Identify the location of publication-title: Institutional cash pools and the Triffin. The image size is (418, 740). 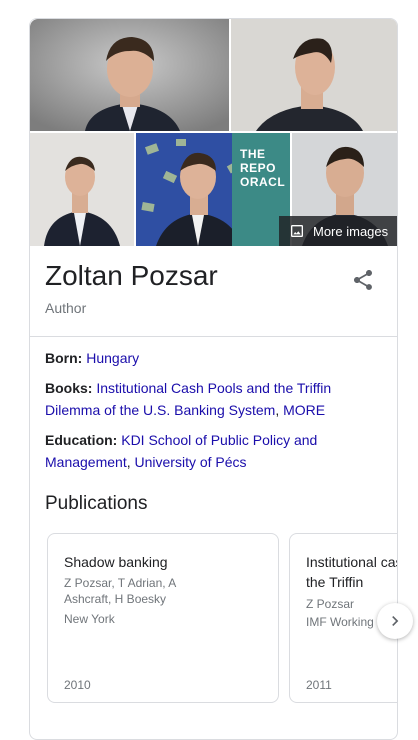
(351, 572).